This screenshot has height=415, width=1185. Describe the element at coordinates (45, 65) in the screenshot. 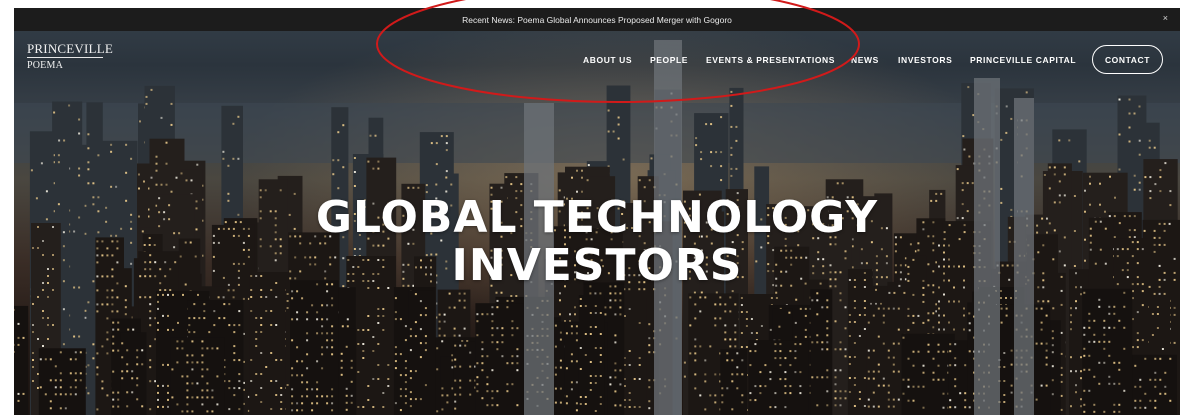

I see `logo-line-2: POEMA` at that location.